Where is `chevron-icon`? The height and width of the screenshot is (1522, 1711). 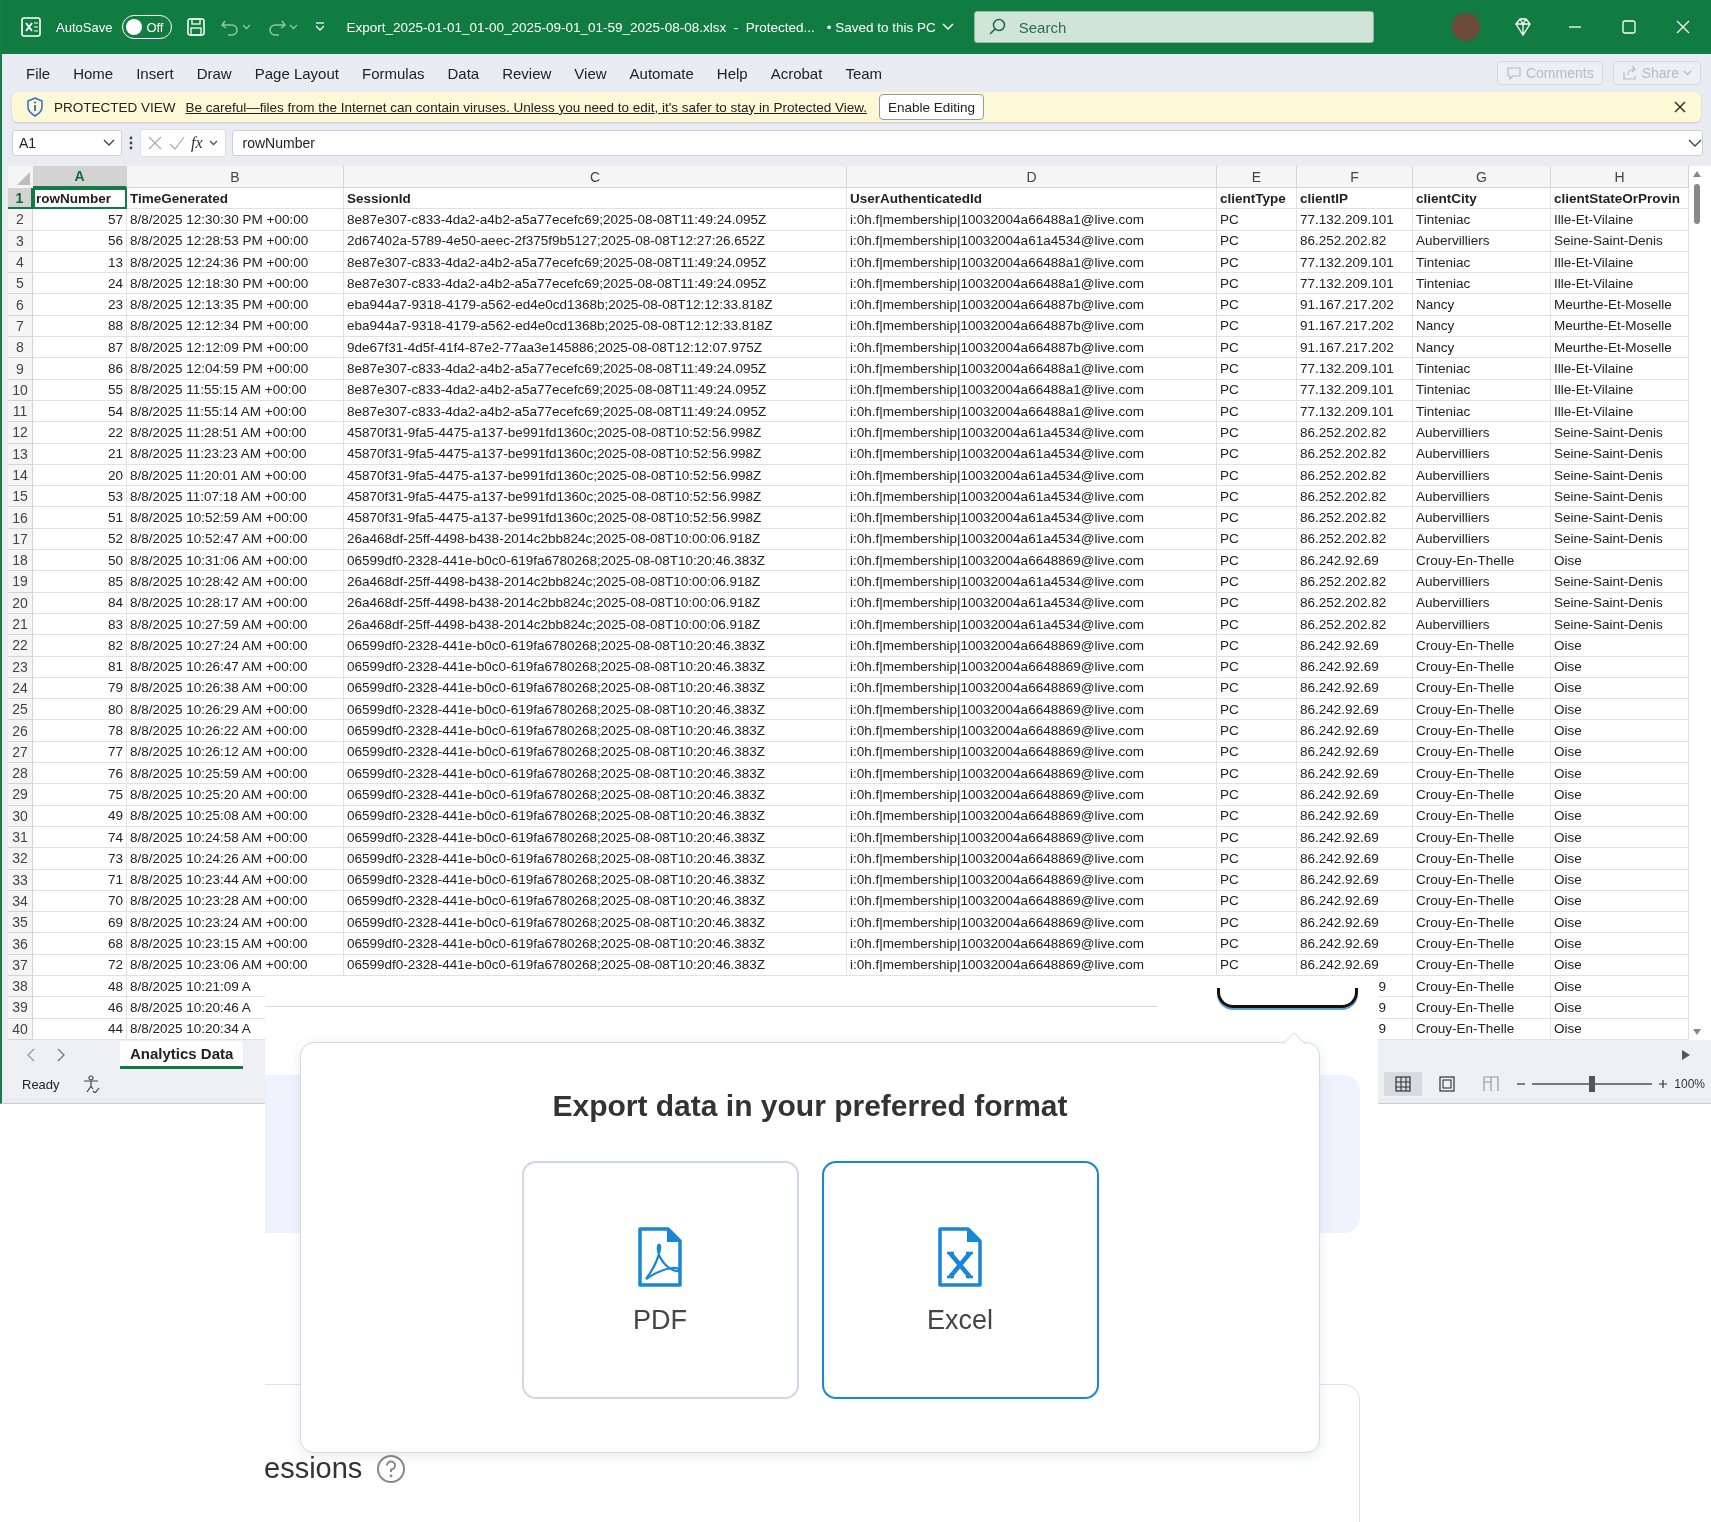
chevron-icon is located at coordinates (947, 27).